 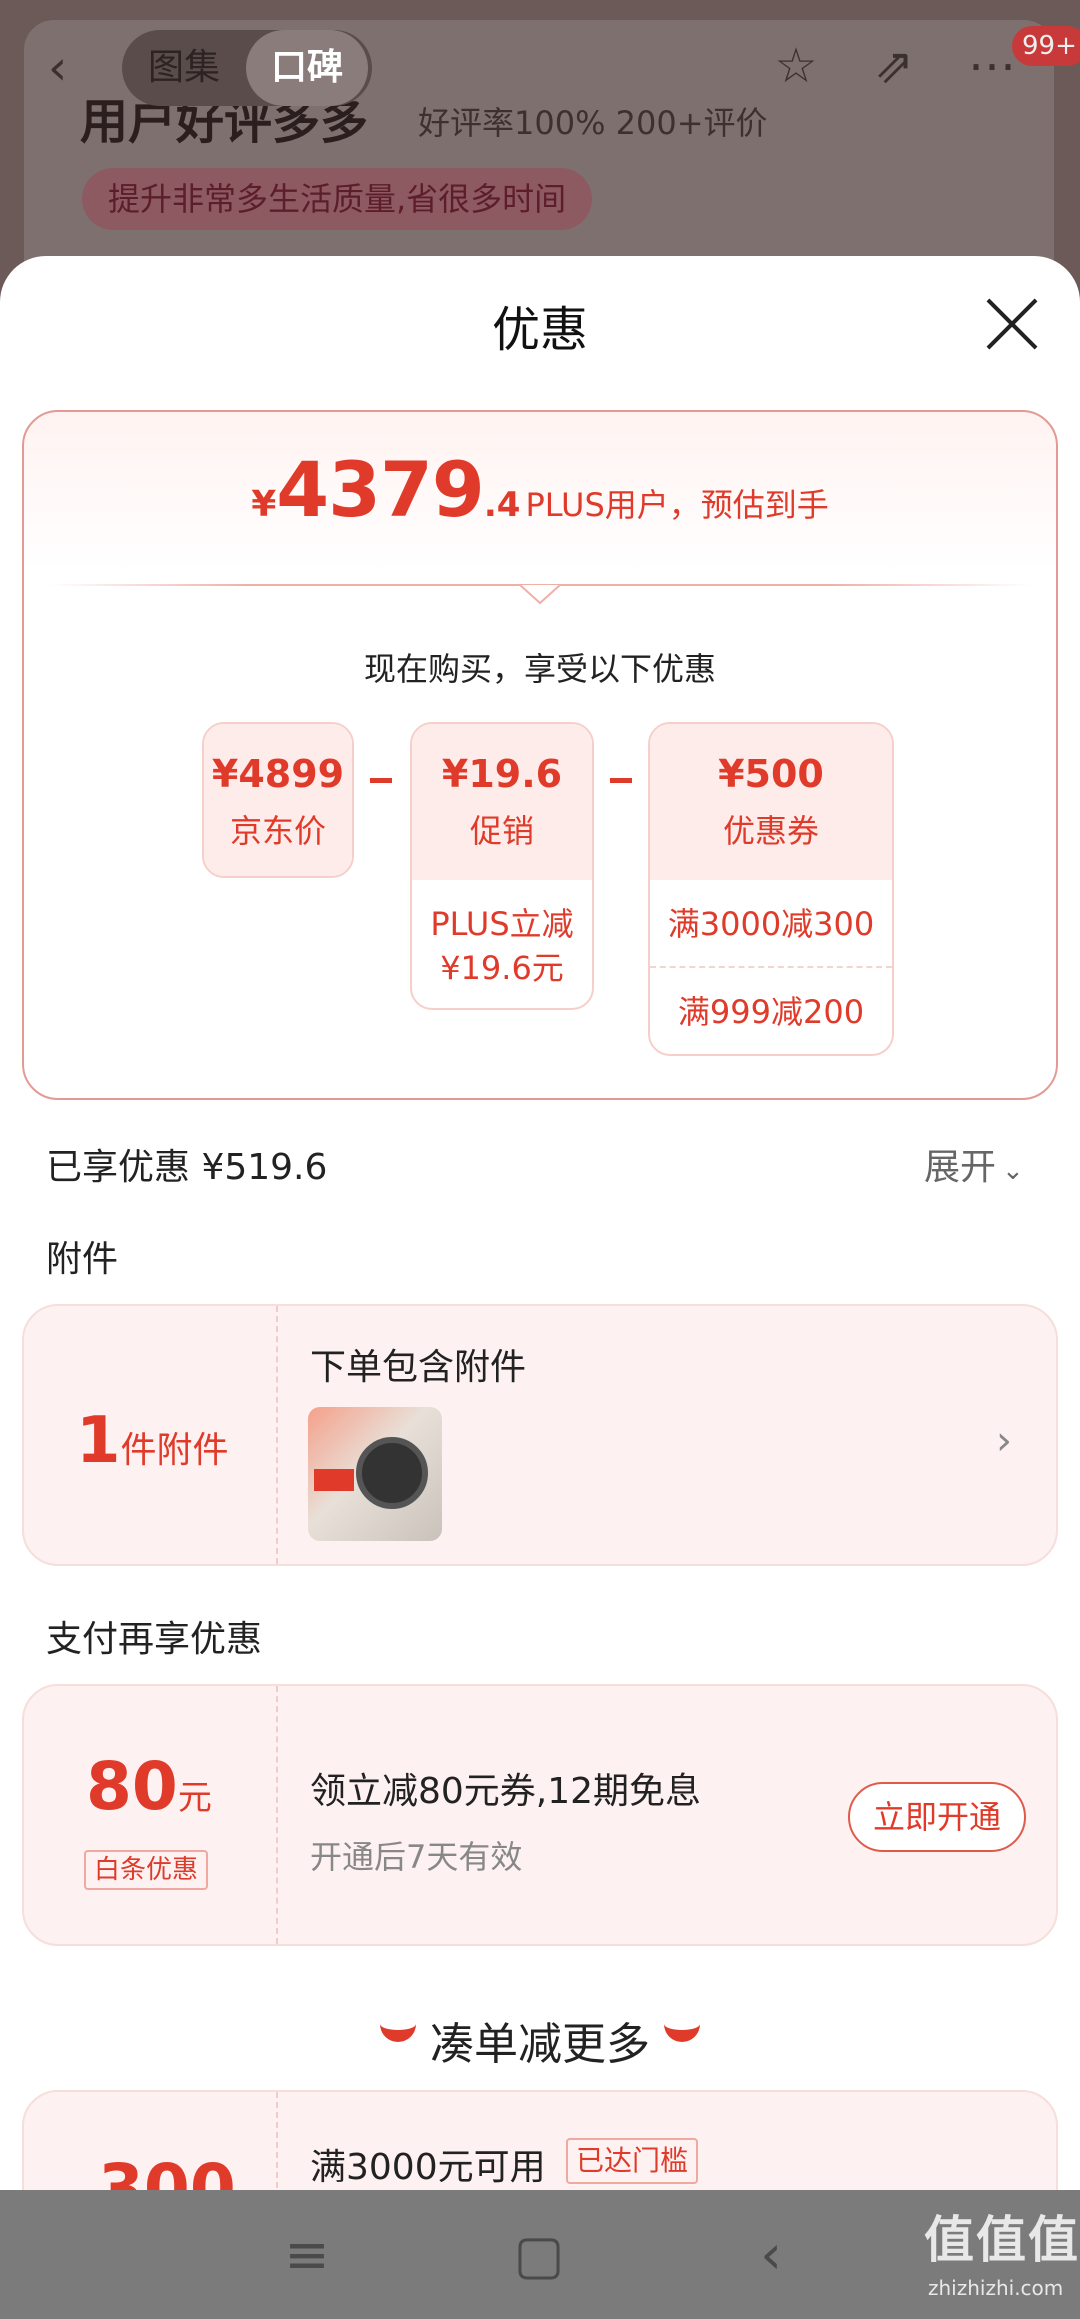 I want to click on menu-icon: ≡, so click(x=307, y=2255).